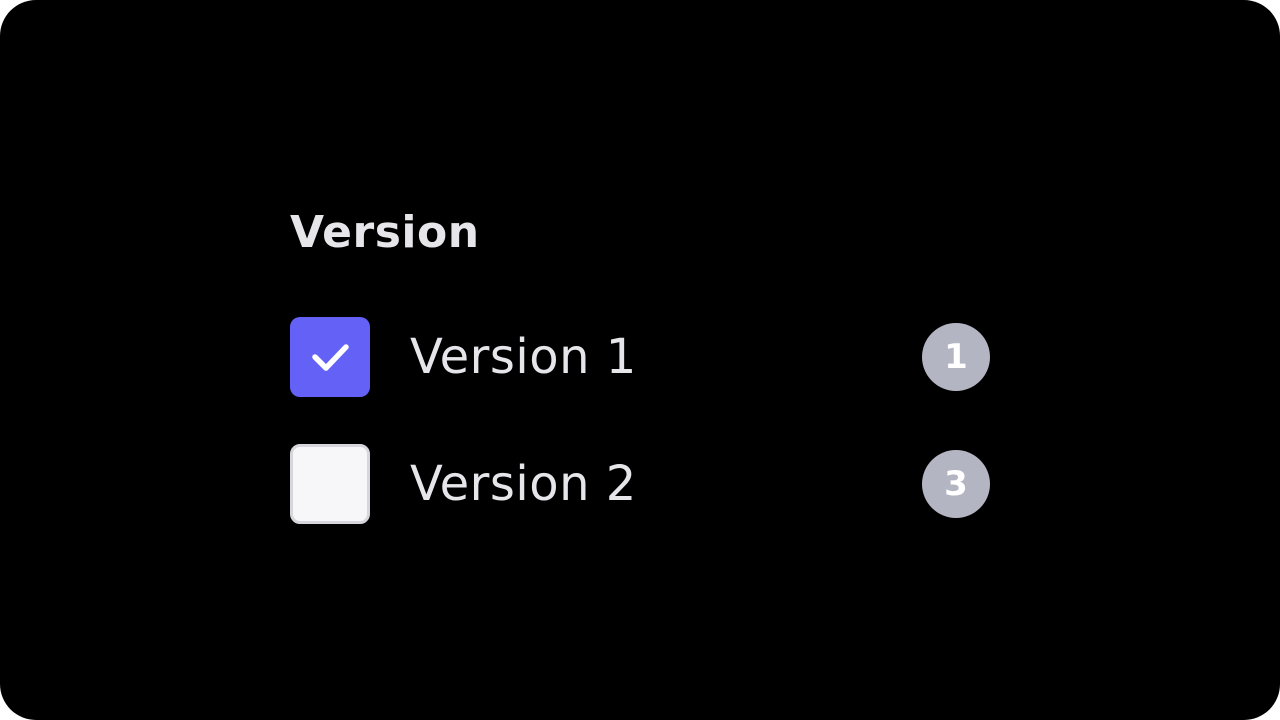 The height and width of the screenshot is (720, 1280). I want to click on option-label: Version 1, so click(523, 357).